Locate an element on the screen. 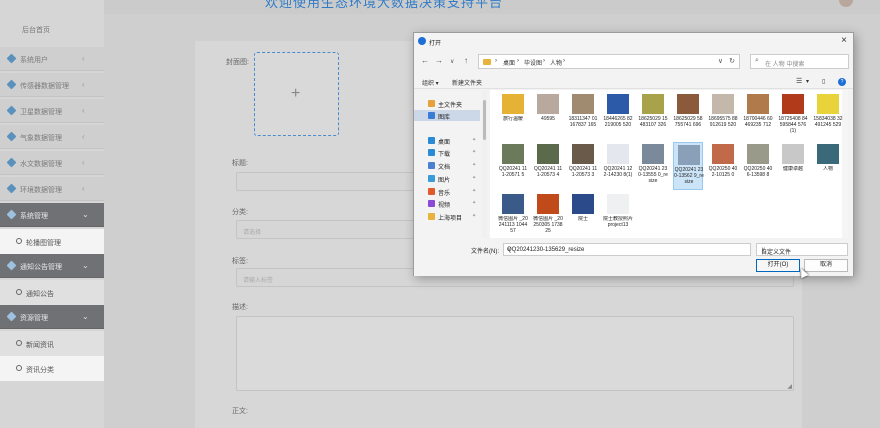 The width and height of the screenshot is (880, 428). sidebar-menu-item: 资源管理 ⌄ is located at coordinates (52, 317).